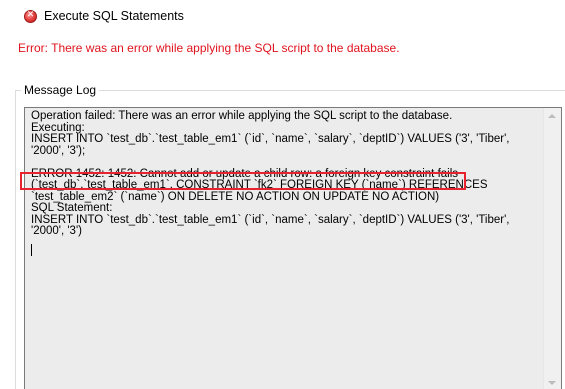 The height and width of the screenshot is (389, 565). Describe the element at coordinates (114, 16) in the screenshot. I see `step-label: Execute SQL Statements` at that location.